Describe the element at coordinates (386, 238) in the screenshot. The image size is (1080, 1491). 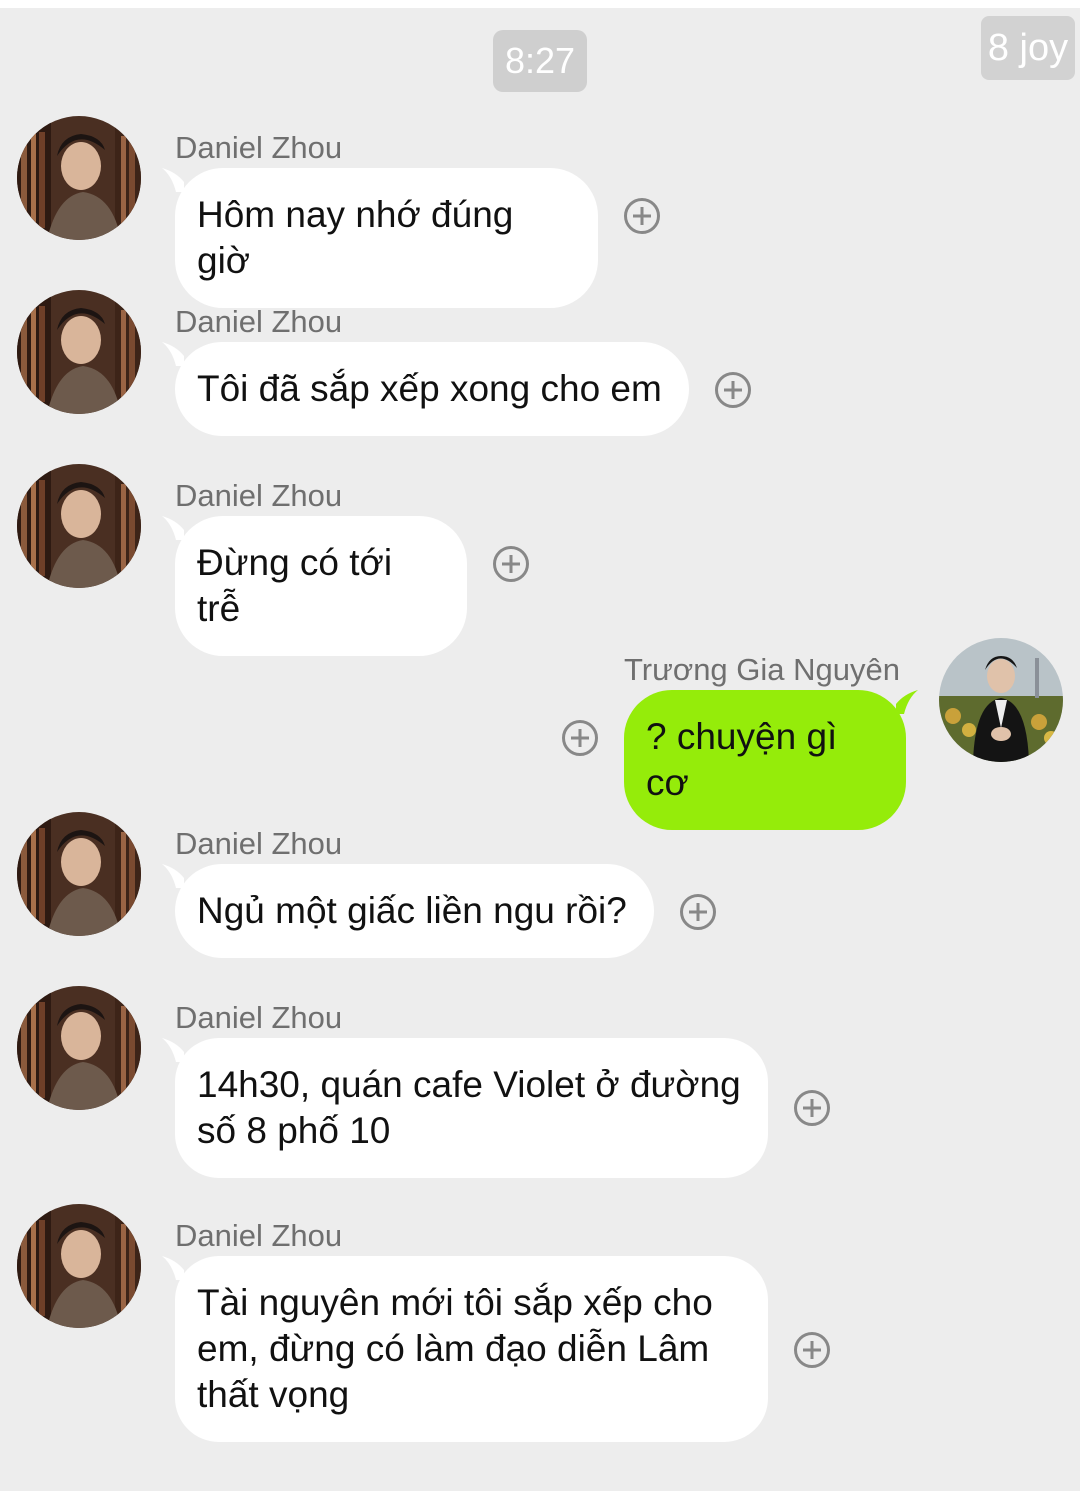
I see `message-bubble: Hôm nay nhớ đúng giờ` at that location.